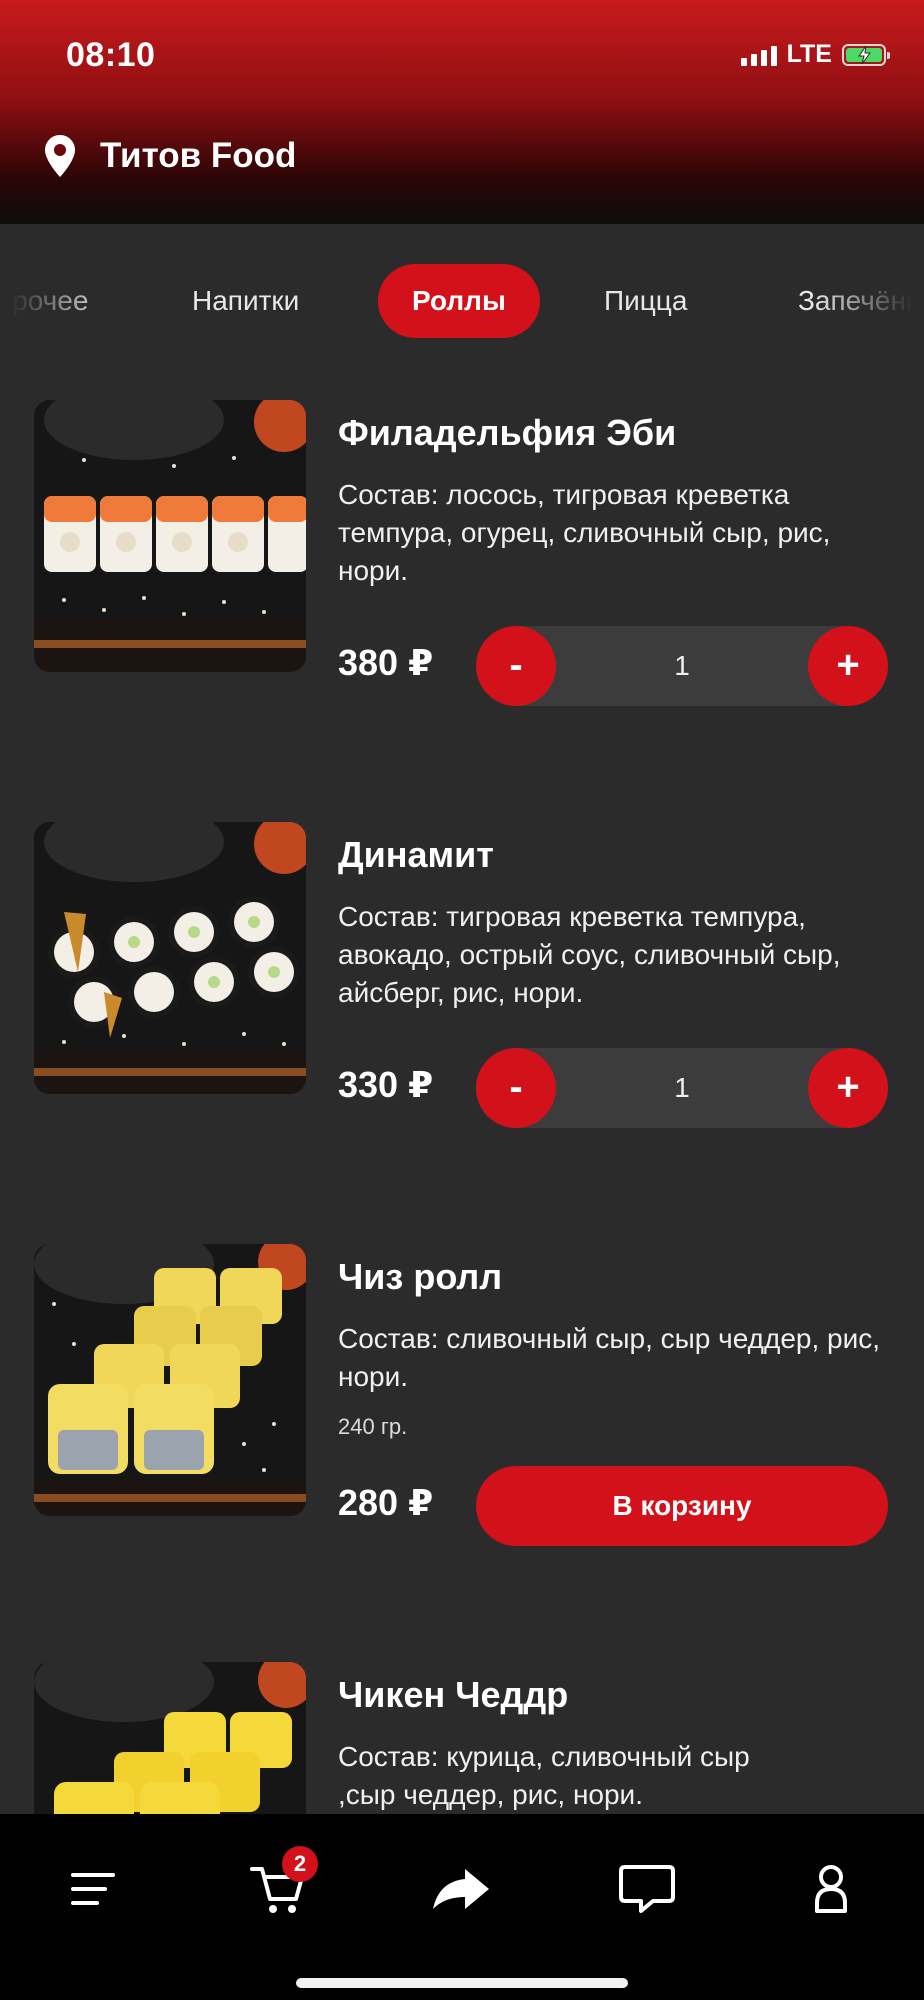  Describe the element at coordinates (462, 1983) in the screenshot. I see `home-indicator` at that location.